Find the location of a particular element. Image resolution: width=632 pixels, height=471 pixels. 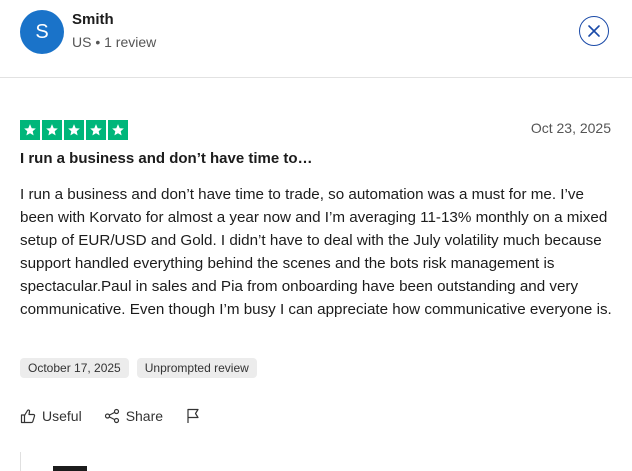

review-tags: October 17, 2025 Unprompted review is located at coordinates (138, 368).